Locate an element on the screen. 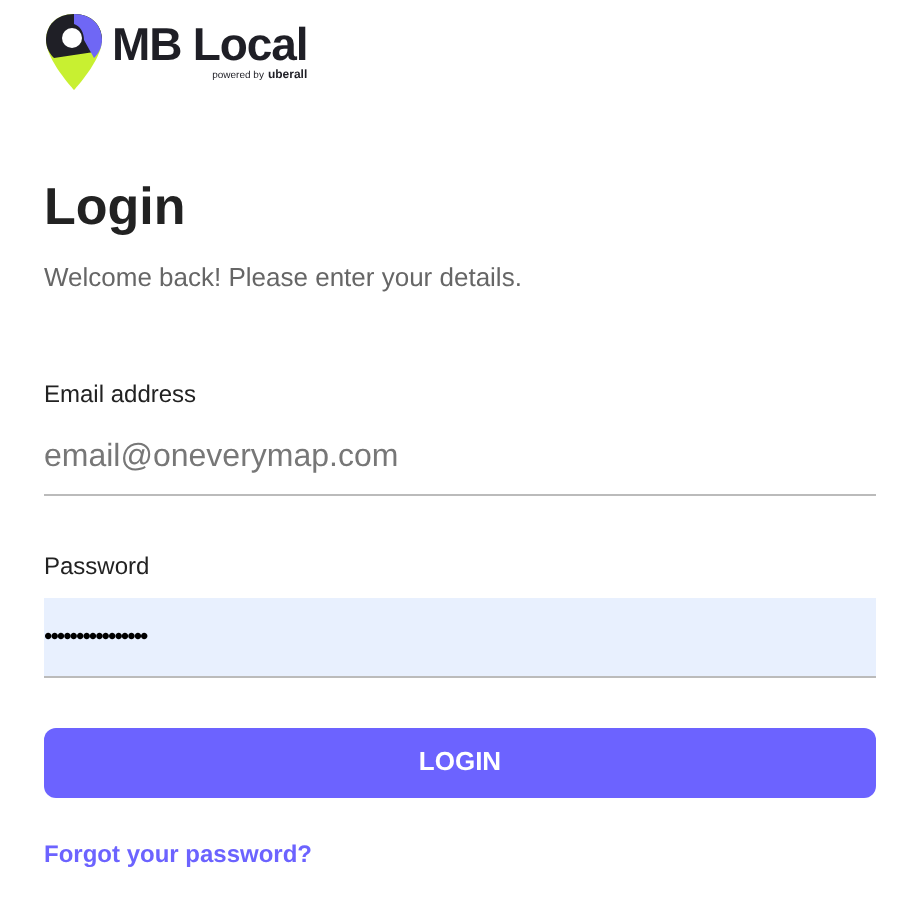  forgot-password-link: Forgot your password? is located at coordinates (178, 853).